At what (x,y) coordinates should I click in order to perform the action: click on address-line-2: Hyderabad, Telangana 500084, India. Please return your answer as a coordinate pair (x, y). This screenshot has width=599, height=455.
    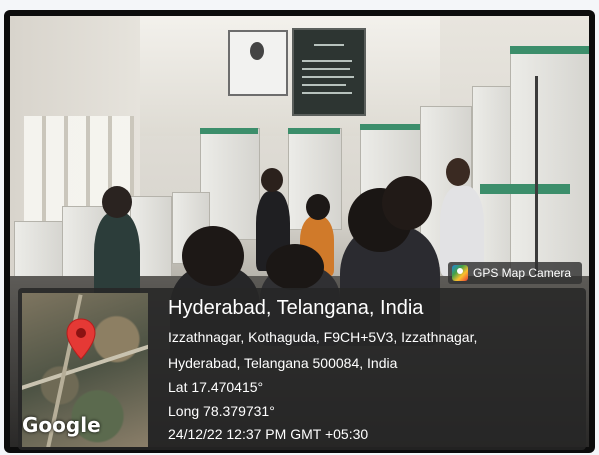
    Looking at the image, I should click on (283, 363).